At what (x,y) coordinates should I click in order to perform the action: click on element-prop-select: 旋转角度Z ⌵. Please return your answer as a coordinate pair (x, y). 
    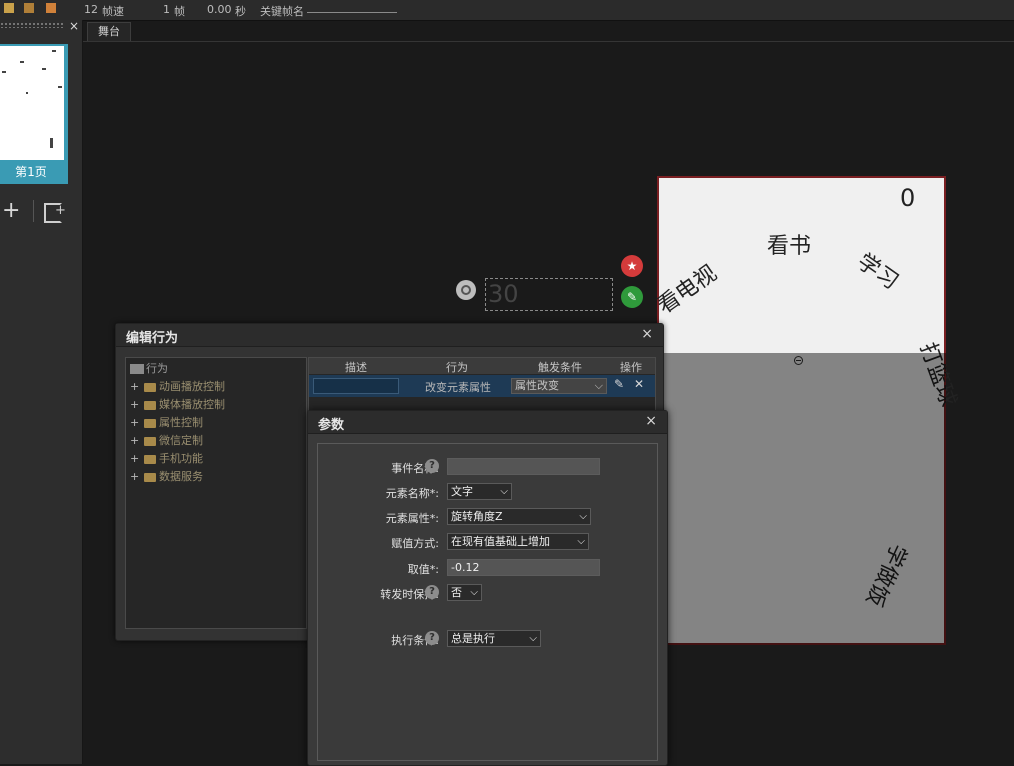
    Looking at the image, I should click on (519, 516).